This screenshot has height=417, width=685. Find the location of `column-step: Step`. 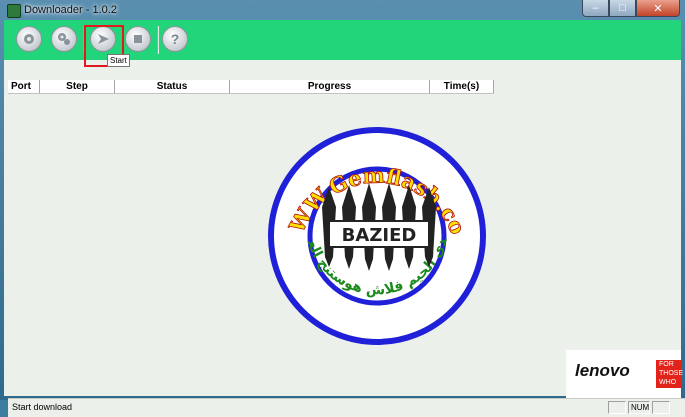

column-step: Step is located at coordinates (77, 86).